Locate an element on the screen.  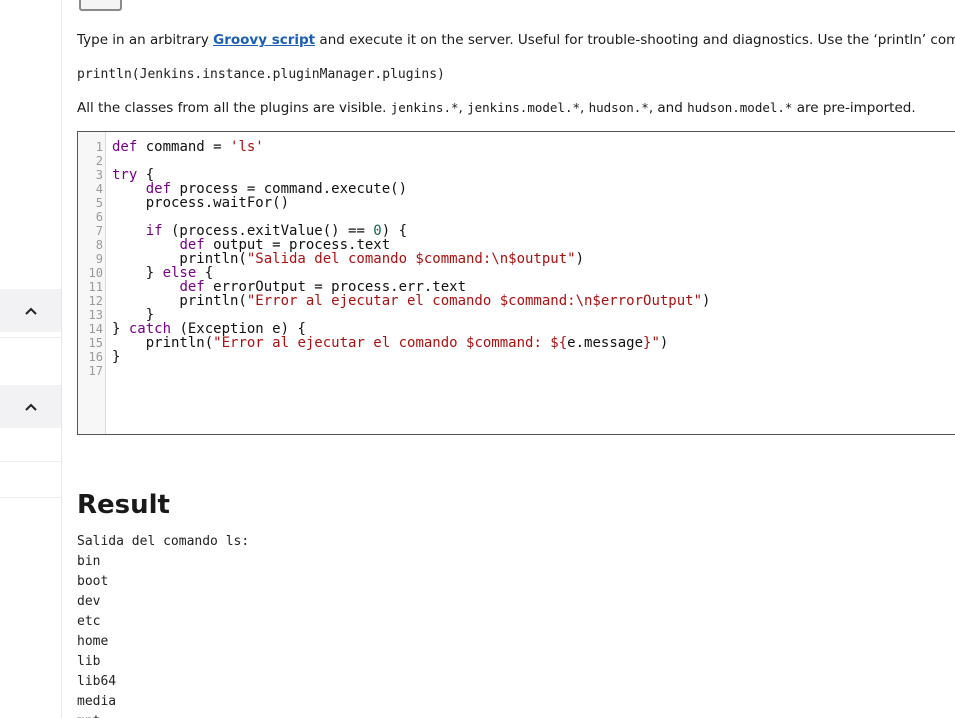
terminal-icon is located at coordinates (100, 5).